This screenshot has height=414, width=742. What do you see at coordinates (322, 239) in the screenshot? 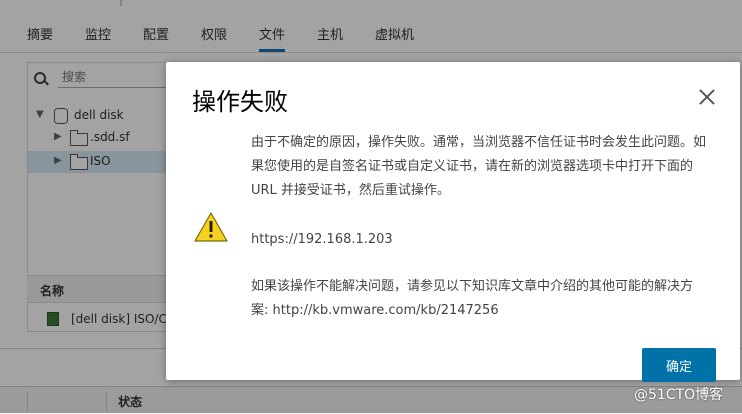
I see `certificate-url: https://192.168.1.203` at bounding box center [322, 239].